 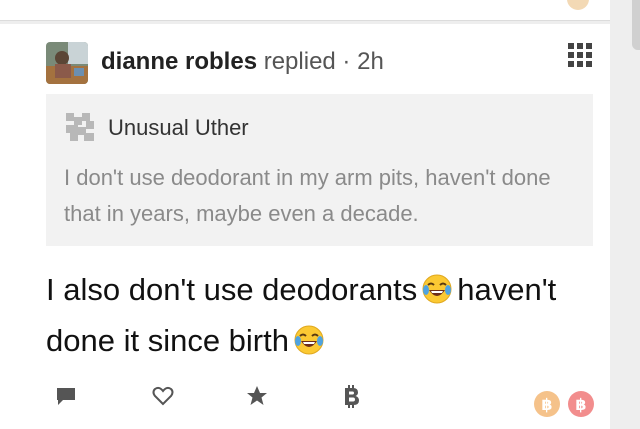 What do you see at coordinates (232, 289) in the screenshot?
I see `reply-body-part1: I also don't use deodorants` at bounding box center [232, 289].